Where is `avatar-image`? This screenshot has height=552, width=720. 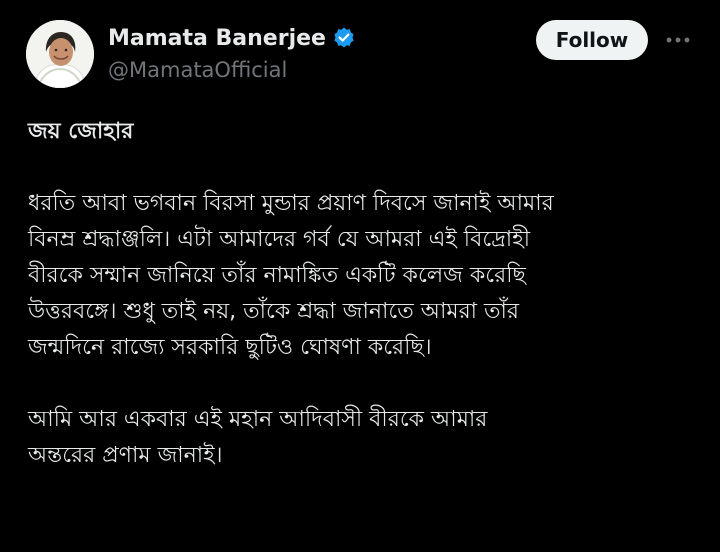 avatar-image is located at coordinates (60, 54).